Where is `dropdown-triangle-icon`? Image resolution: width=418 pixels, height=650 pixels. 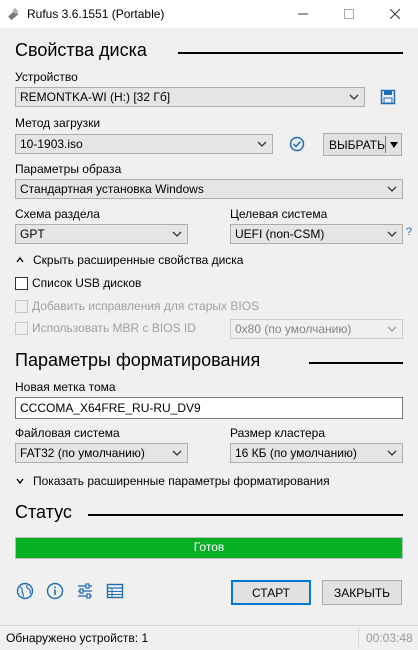
dropdown-triangle-icon is located at coordinates (394, 145).